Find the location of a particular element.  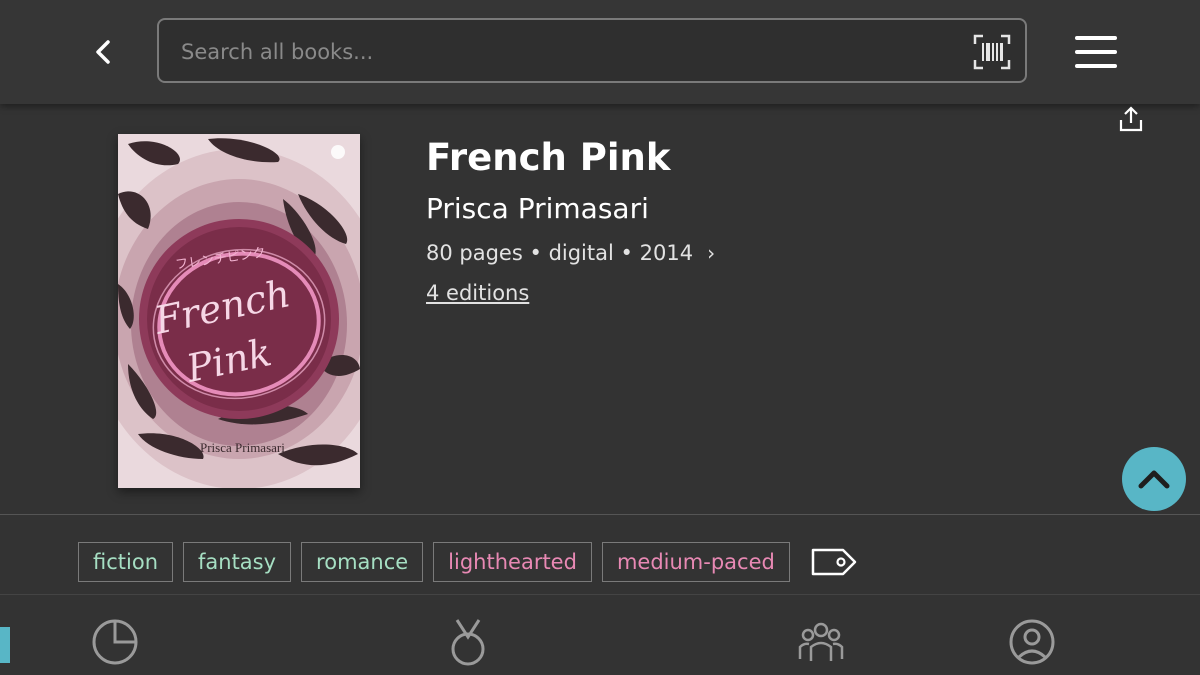

share-icon is located at coordinates (1131, 119).